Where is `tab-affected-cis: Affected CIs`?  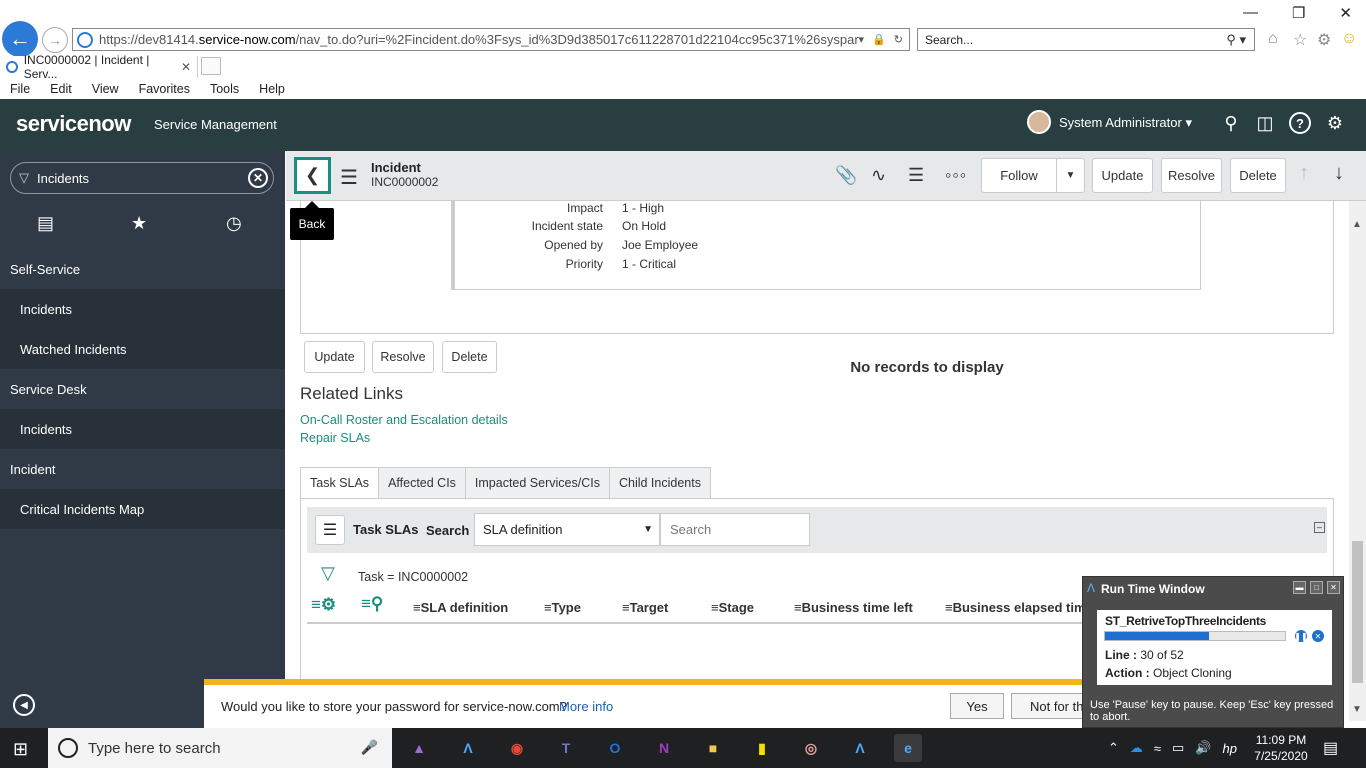 tab-affected-cis: Affected CIs is located at coordinates (422, 483).